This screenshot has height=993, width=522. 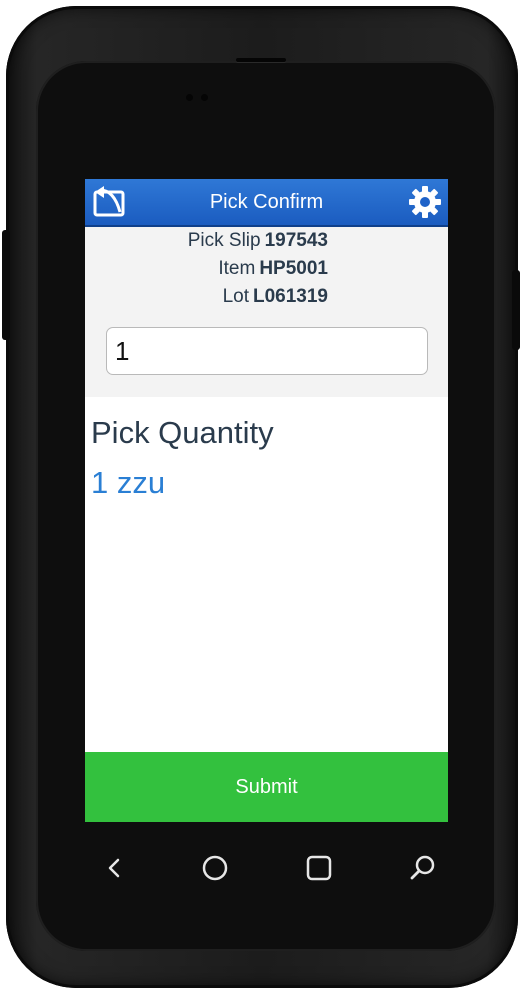 What do you see at coordinates (235, 296) in the screenshot?
I see `lot-label: Lot` at bounding box center [235, 296].